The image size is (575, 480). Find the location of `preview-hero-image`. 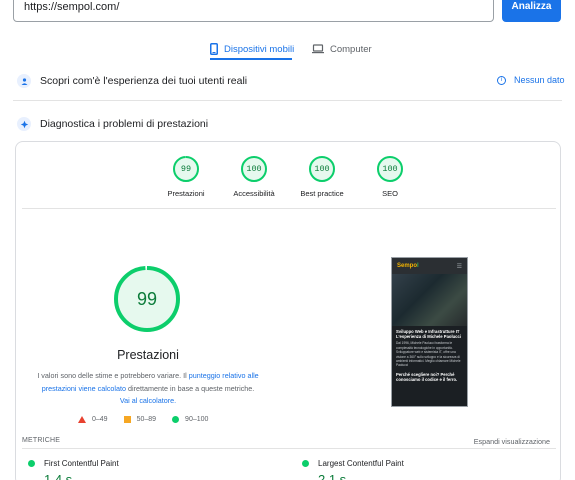

preview-hero-image is located at coordinates (429, 300).